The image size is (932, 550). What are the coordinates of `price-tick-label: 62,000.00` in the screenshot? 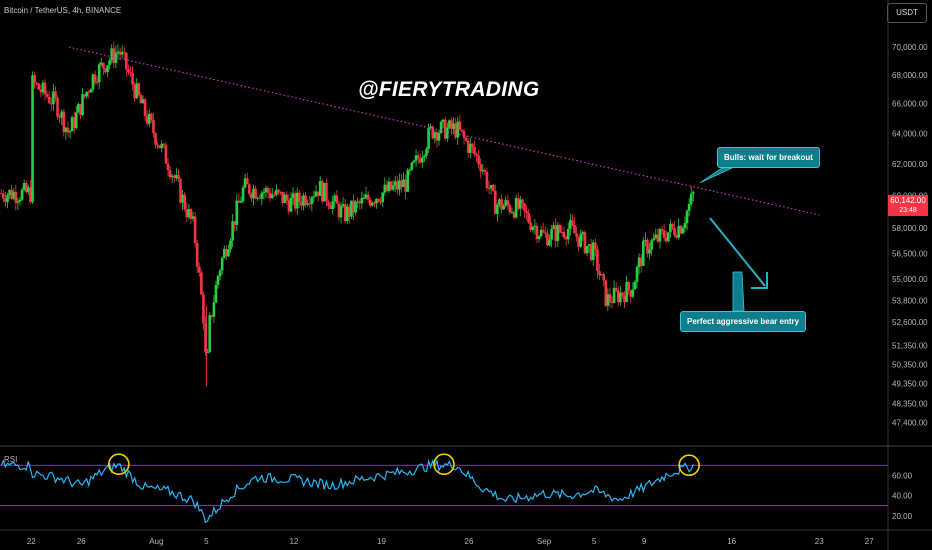 It's located at (910, 164).